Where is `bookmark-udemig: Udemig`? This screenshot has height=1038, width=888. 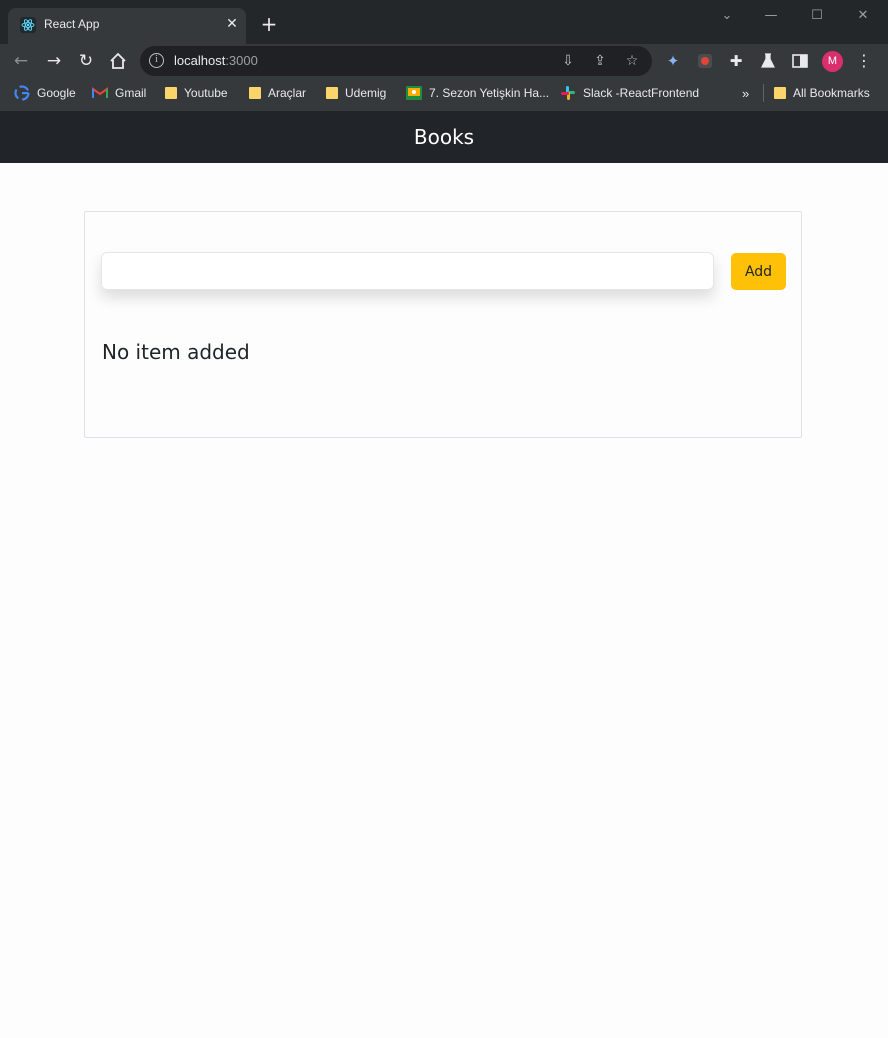 bookmark-udemig: Udemig is located at coordinates (356, 93).